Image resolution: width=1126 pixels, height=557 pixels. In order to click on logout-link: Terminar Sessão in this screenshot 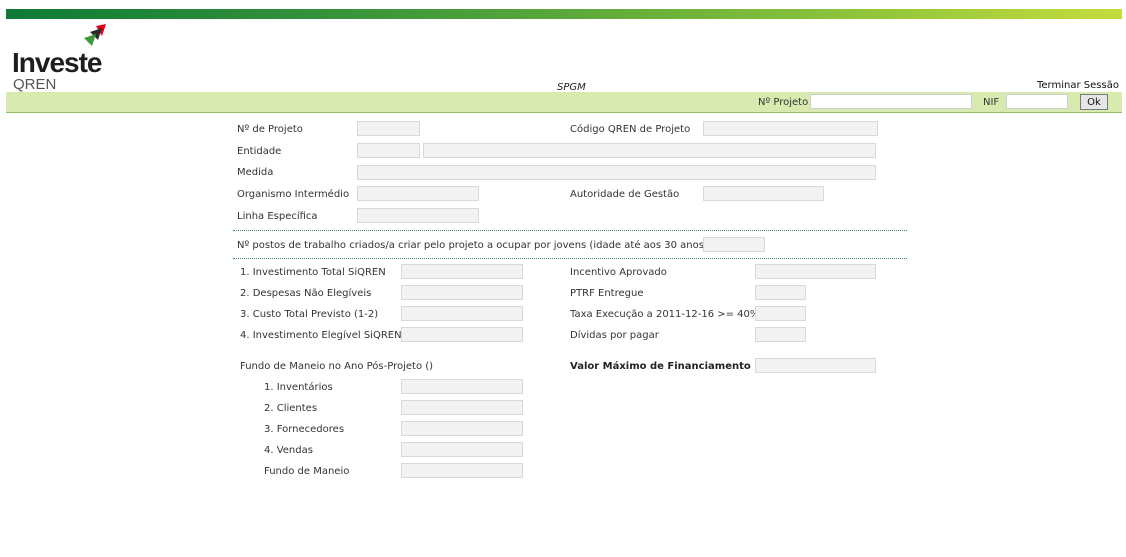, I will do `click(1078, 85)`.